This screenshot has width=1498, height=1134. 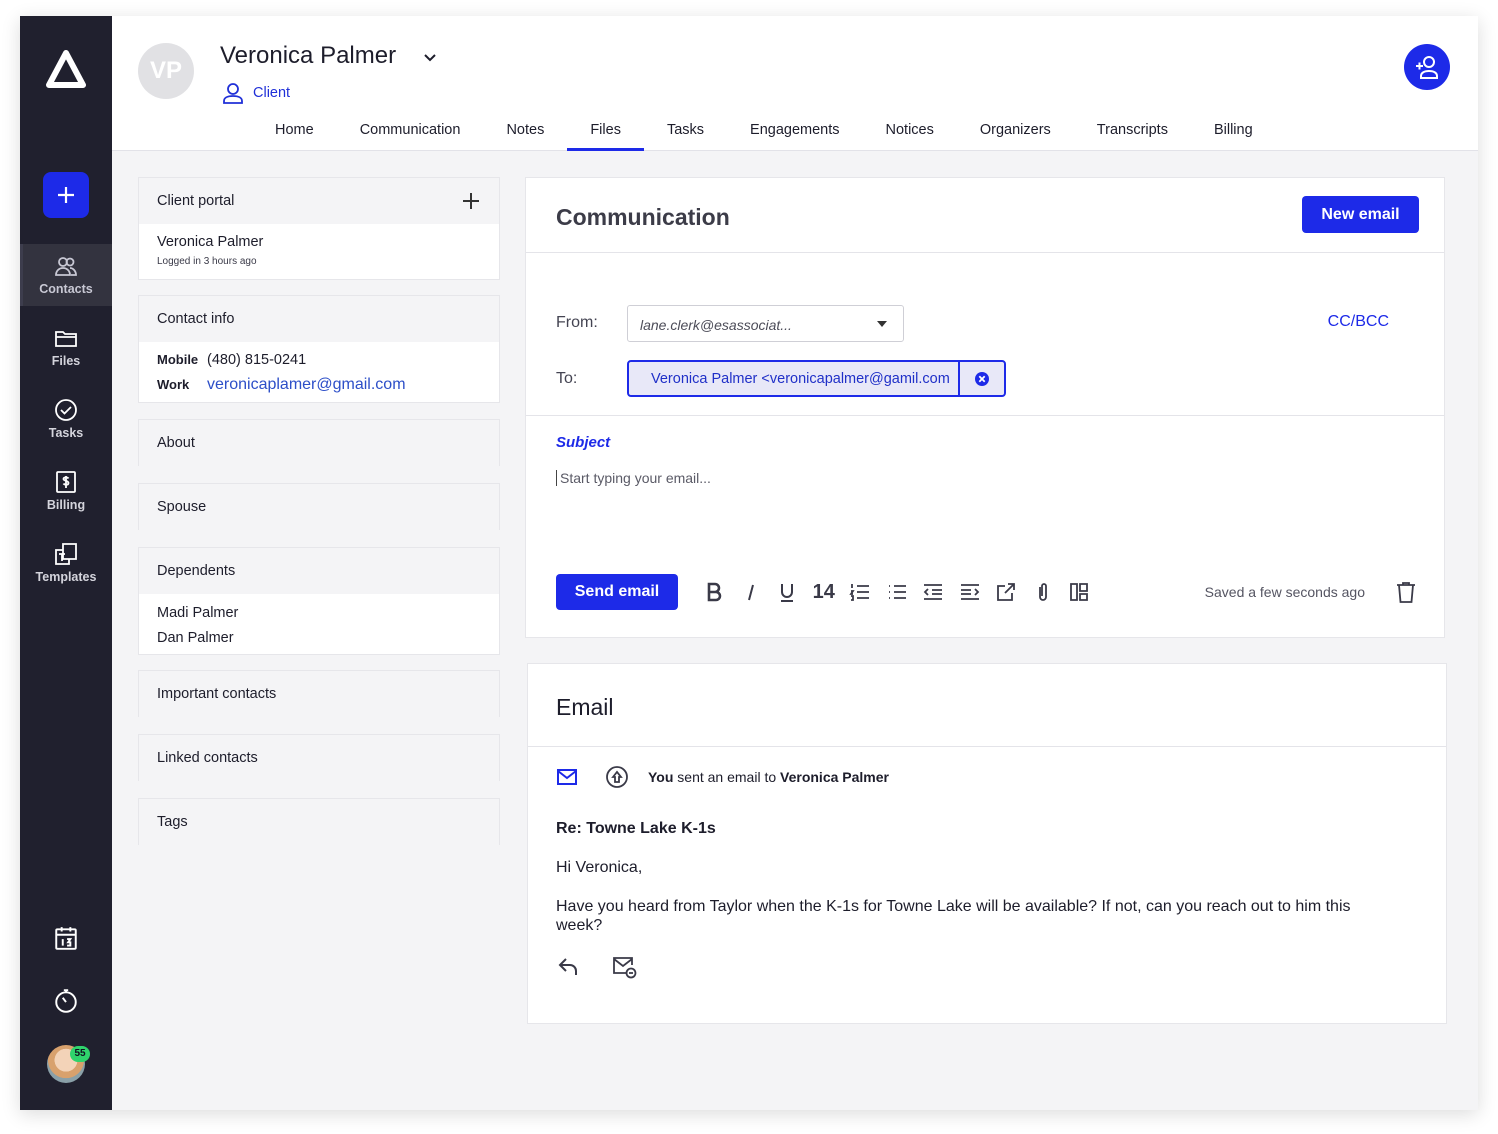 What do you see at coordinates (66, 410) in the screenshot?
I see `check-circle-icon` at bounding box center [66, 410].